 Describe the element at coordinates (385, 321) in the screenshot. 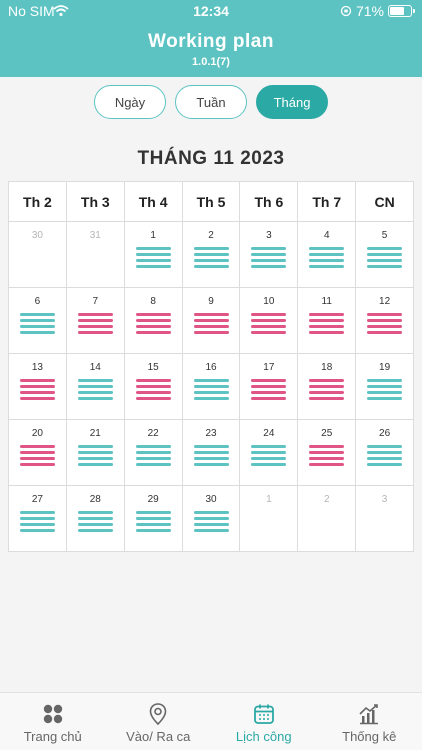

I see `calendar-day-cell: 12` at that location.